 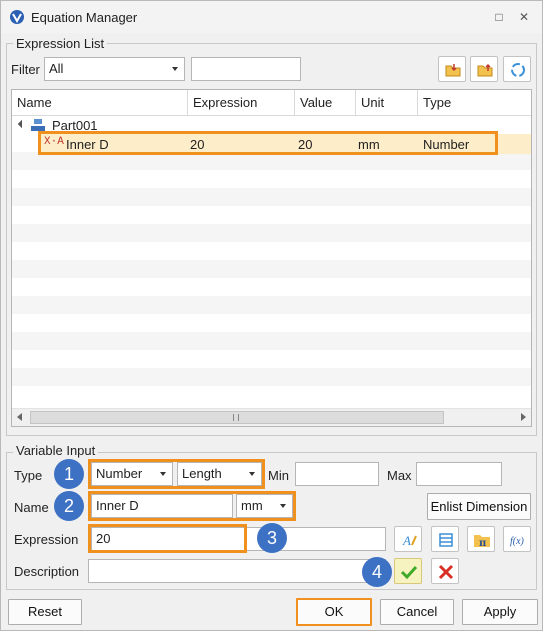 What do you see at coordinates (479, 506) in the screenshot?
I see `enlist-dimension-button: Enlist Dimension` at bounding box center [479, 506].